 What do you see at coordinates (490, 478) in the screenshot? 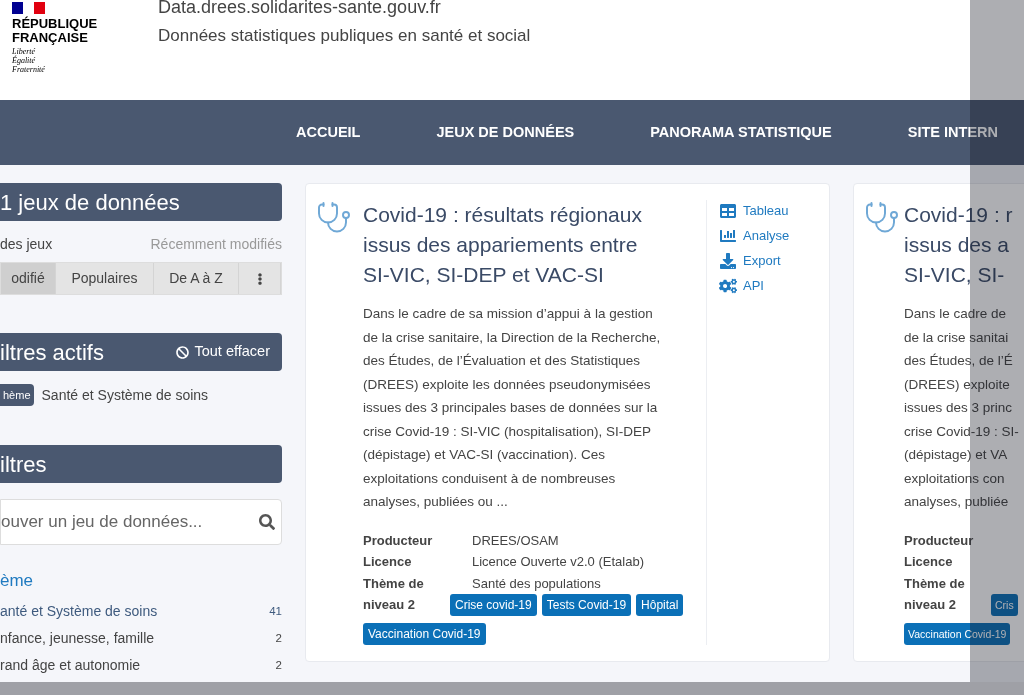
I see `description-line: exploitations conduisent à de nombreuses` at bounding box center [490, 478].